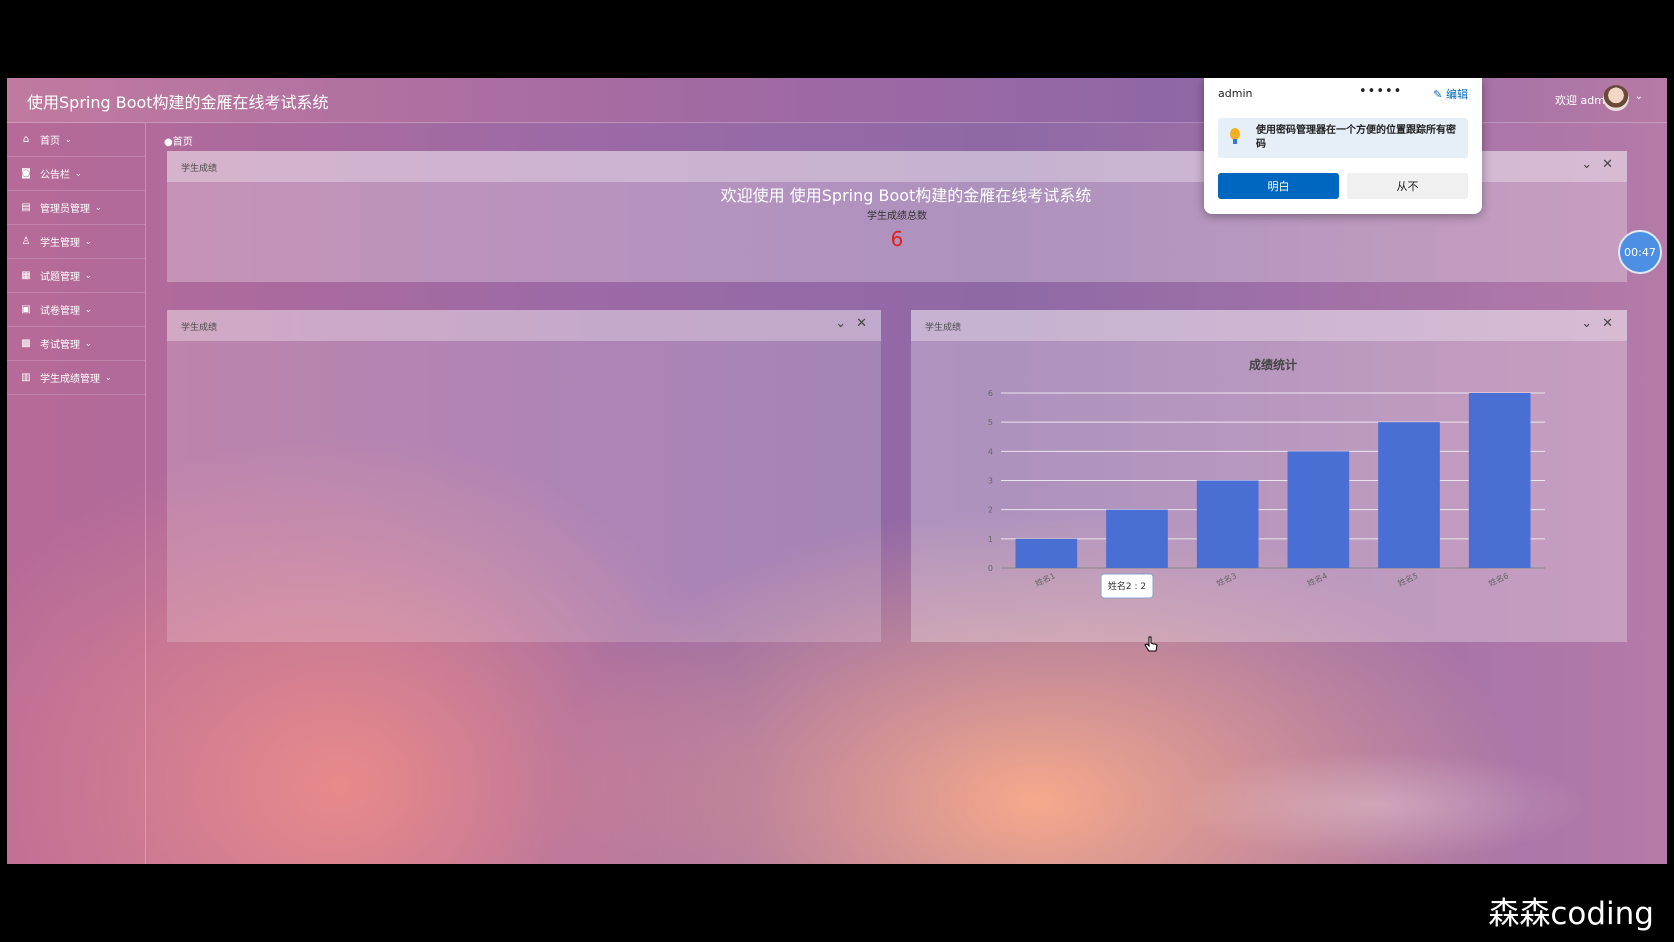 This screenshot has height=942, width=1674. I want to click on y-tick-label: 4, so click(990, 451).